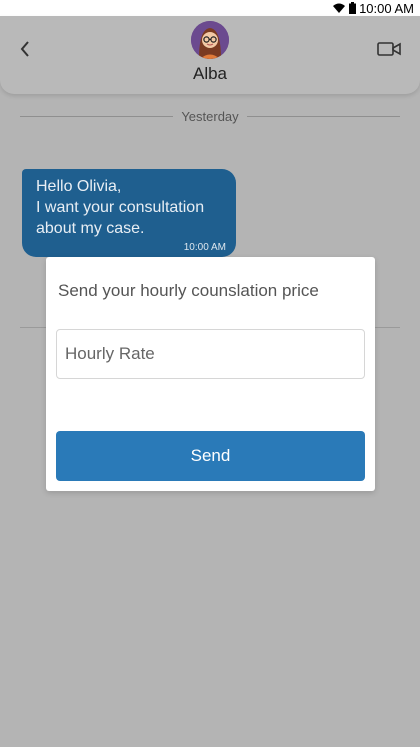  I want to click on video-call-icon, so click(389, 51).